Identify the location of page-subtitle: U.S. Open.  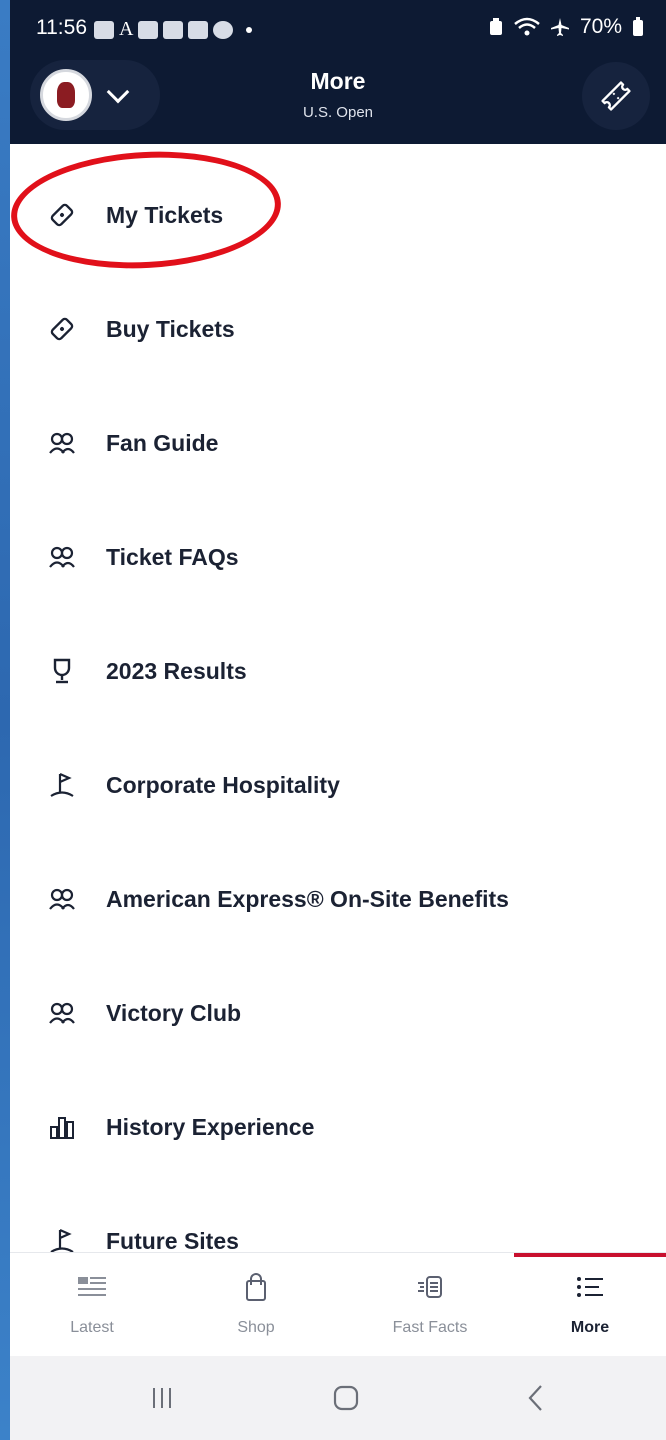
(338, 112).